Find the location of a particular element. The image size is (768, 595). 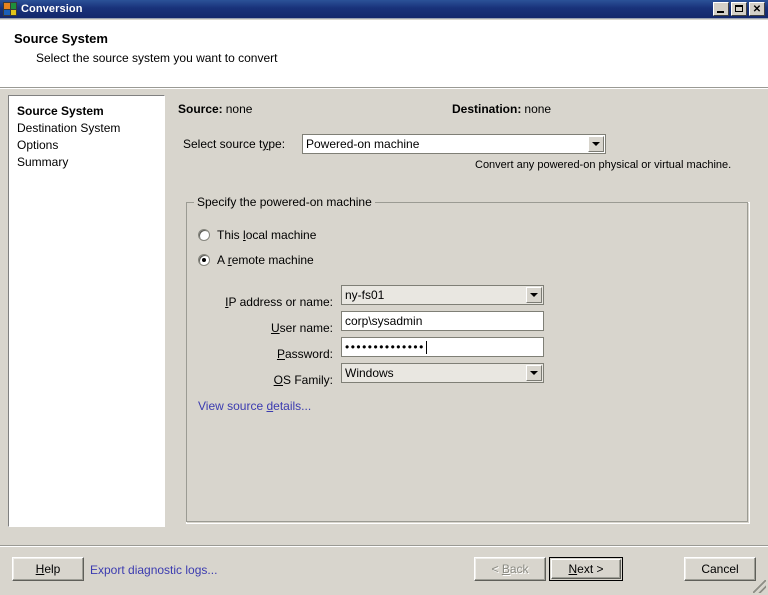

destination-status-label: Destination: is located at coordinates (487, 109).